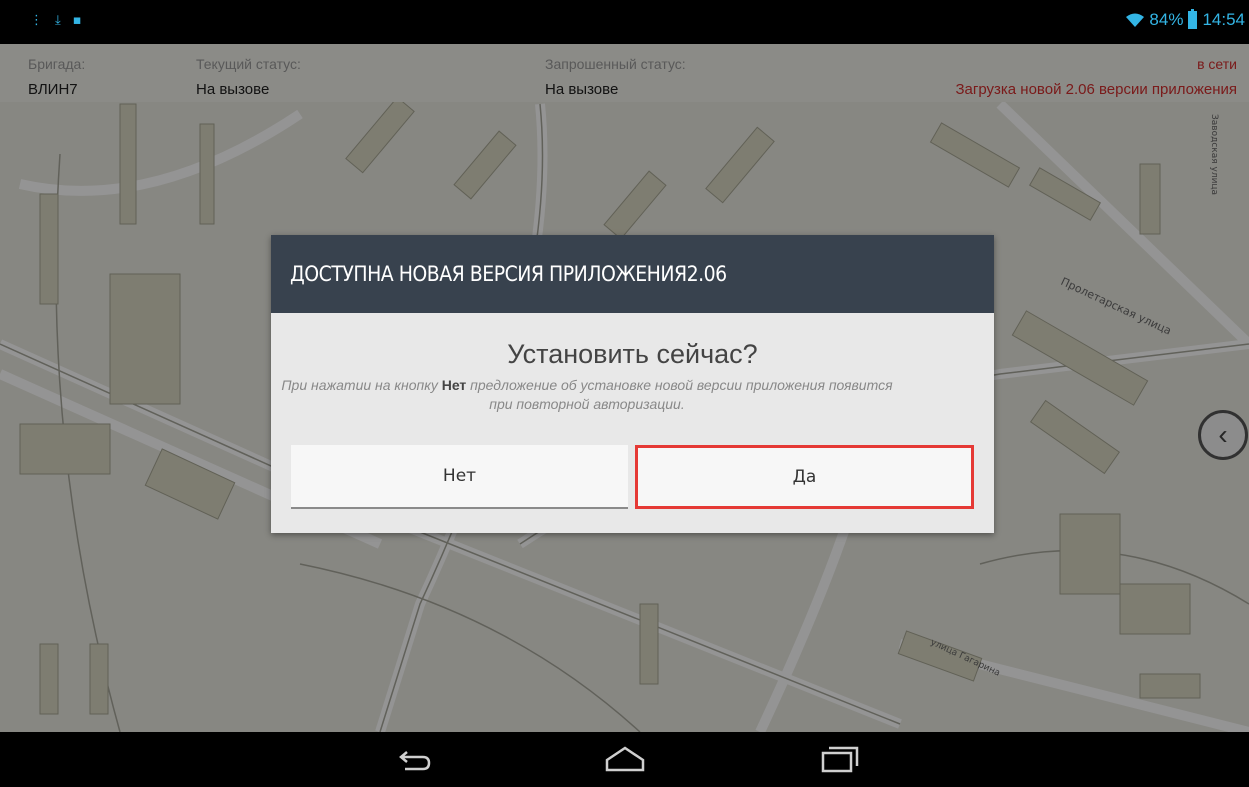 This screenshot has width=1249, height=787. I want to click on dialog-title: ДОСТУПНА НОВАЯ ВЕРСИЯ ПРИЛОЖЕНИЯ2.06, so click(632, 274).